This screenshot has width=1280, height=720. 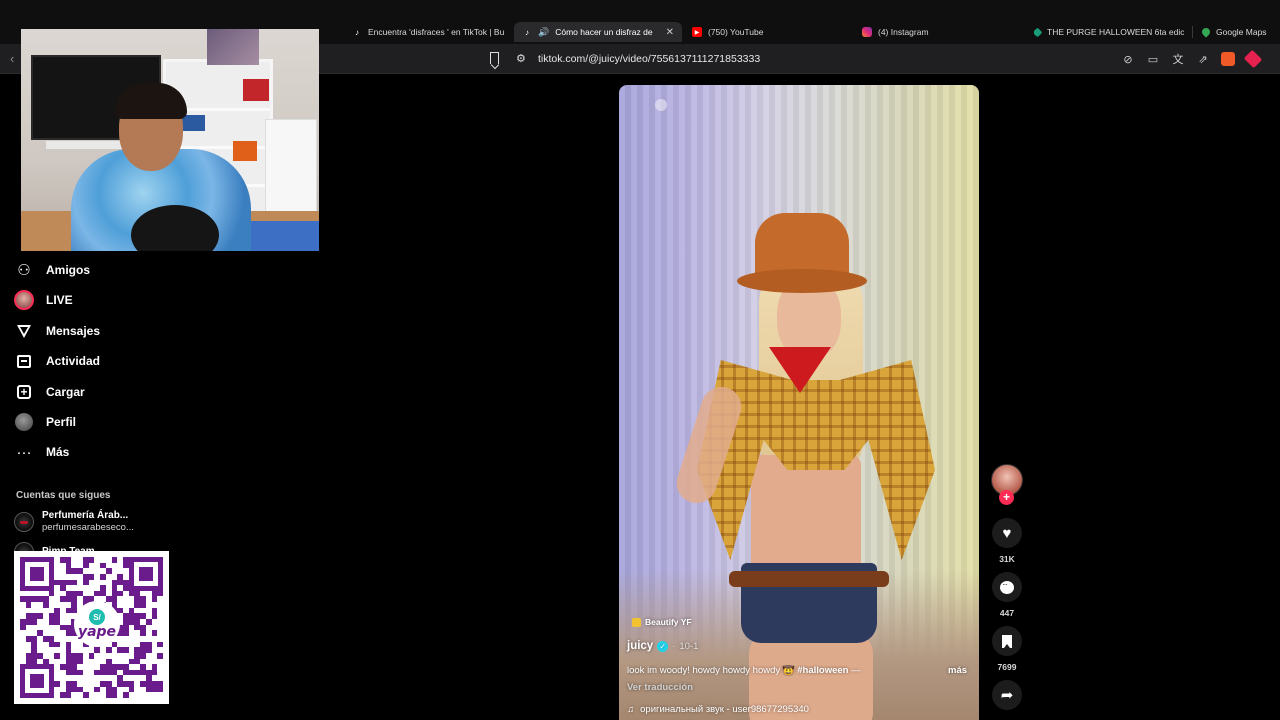 I want to click on sidebar-item-cargar: + Cargar, so click(x=49, y=392).